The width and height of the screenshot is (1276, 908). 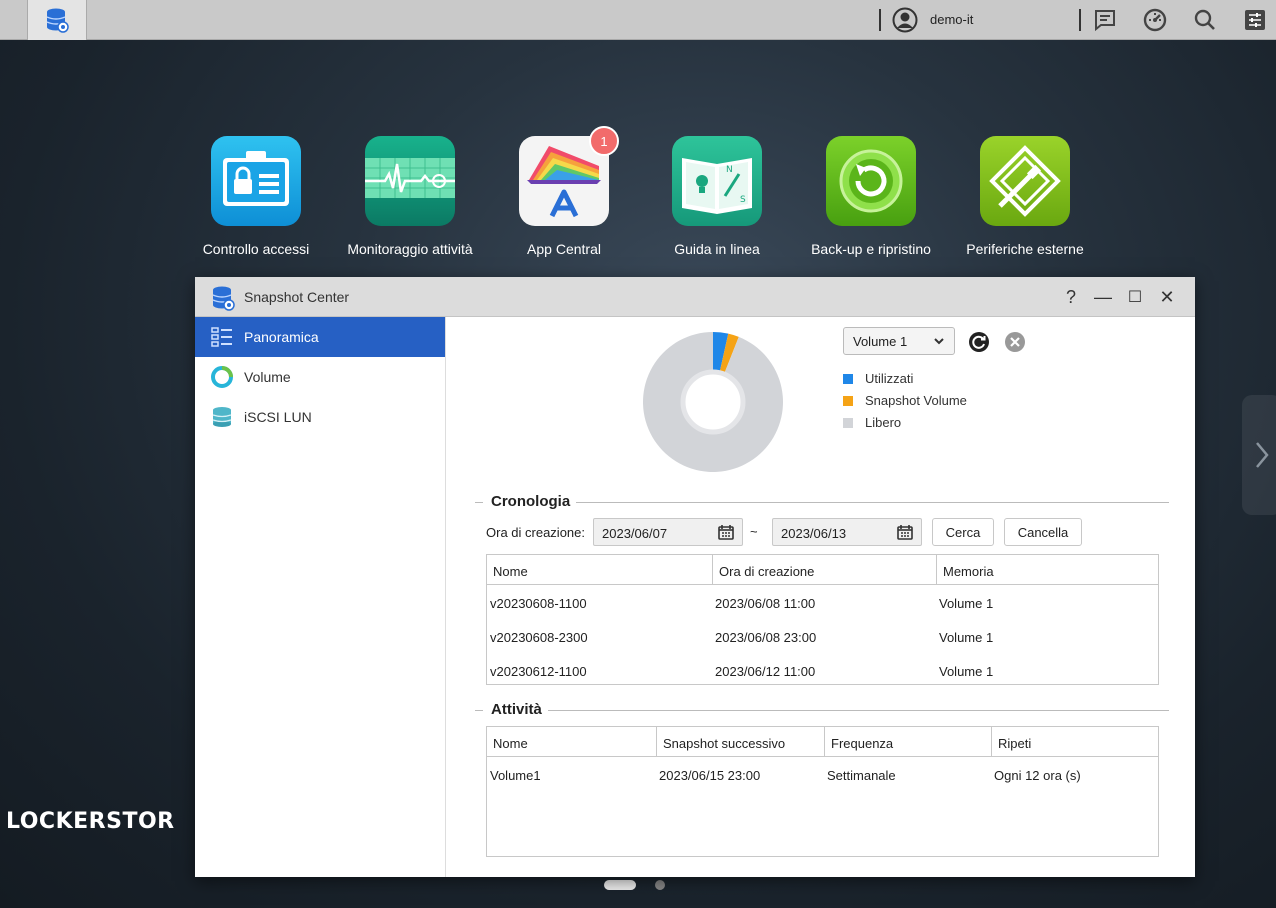 What do you see at coordinates (695, 297) in the screenshot?
I see `window-titlebar: Snapshot Center ? — ☐ ✕` at bounding box center [695, 297].